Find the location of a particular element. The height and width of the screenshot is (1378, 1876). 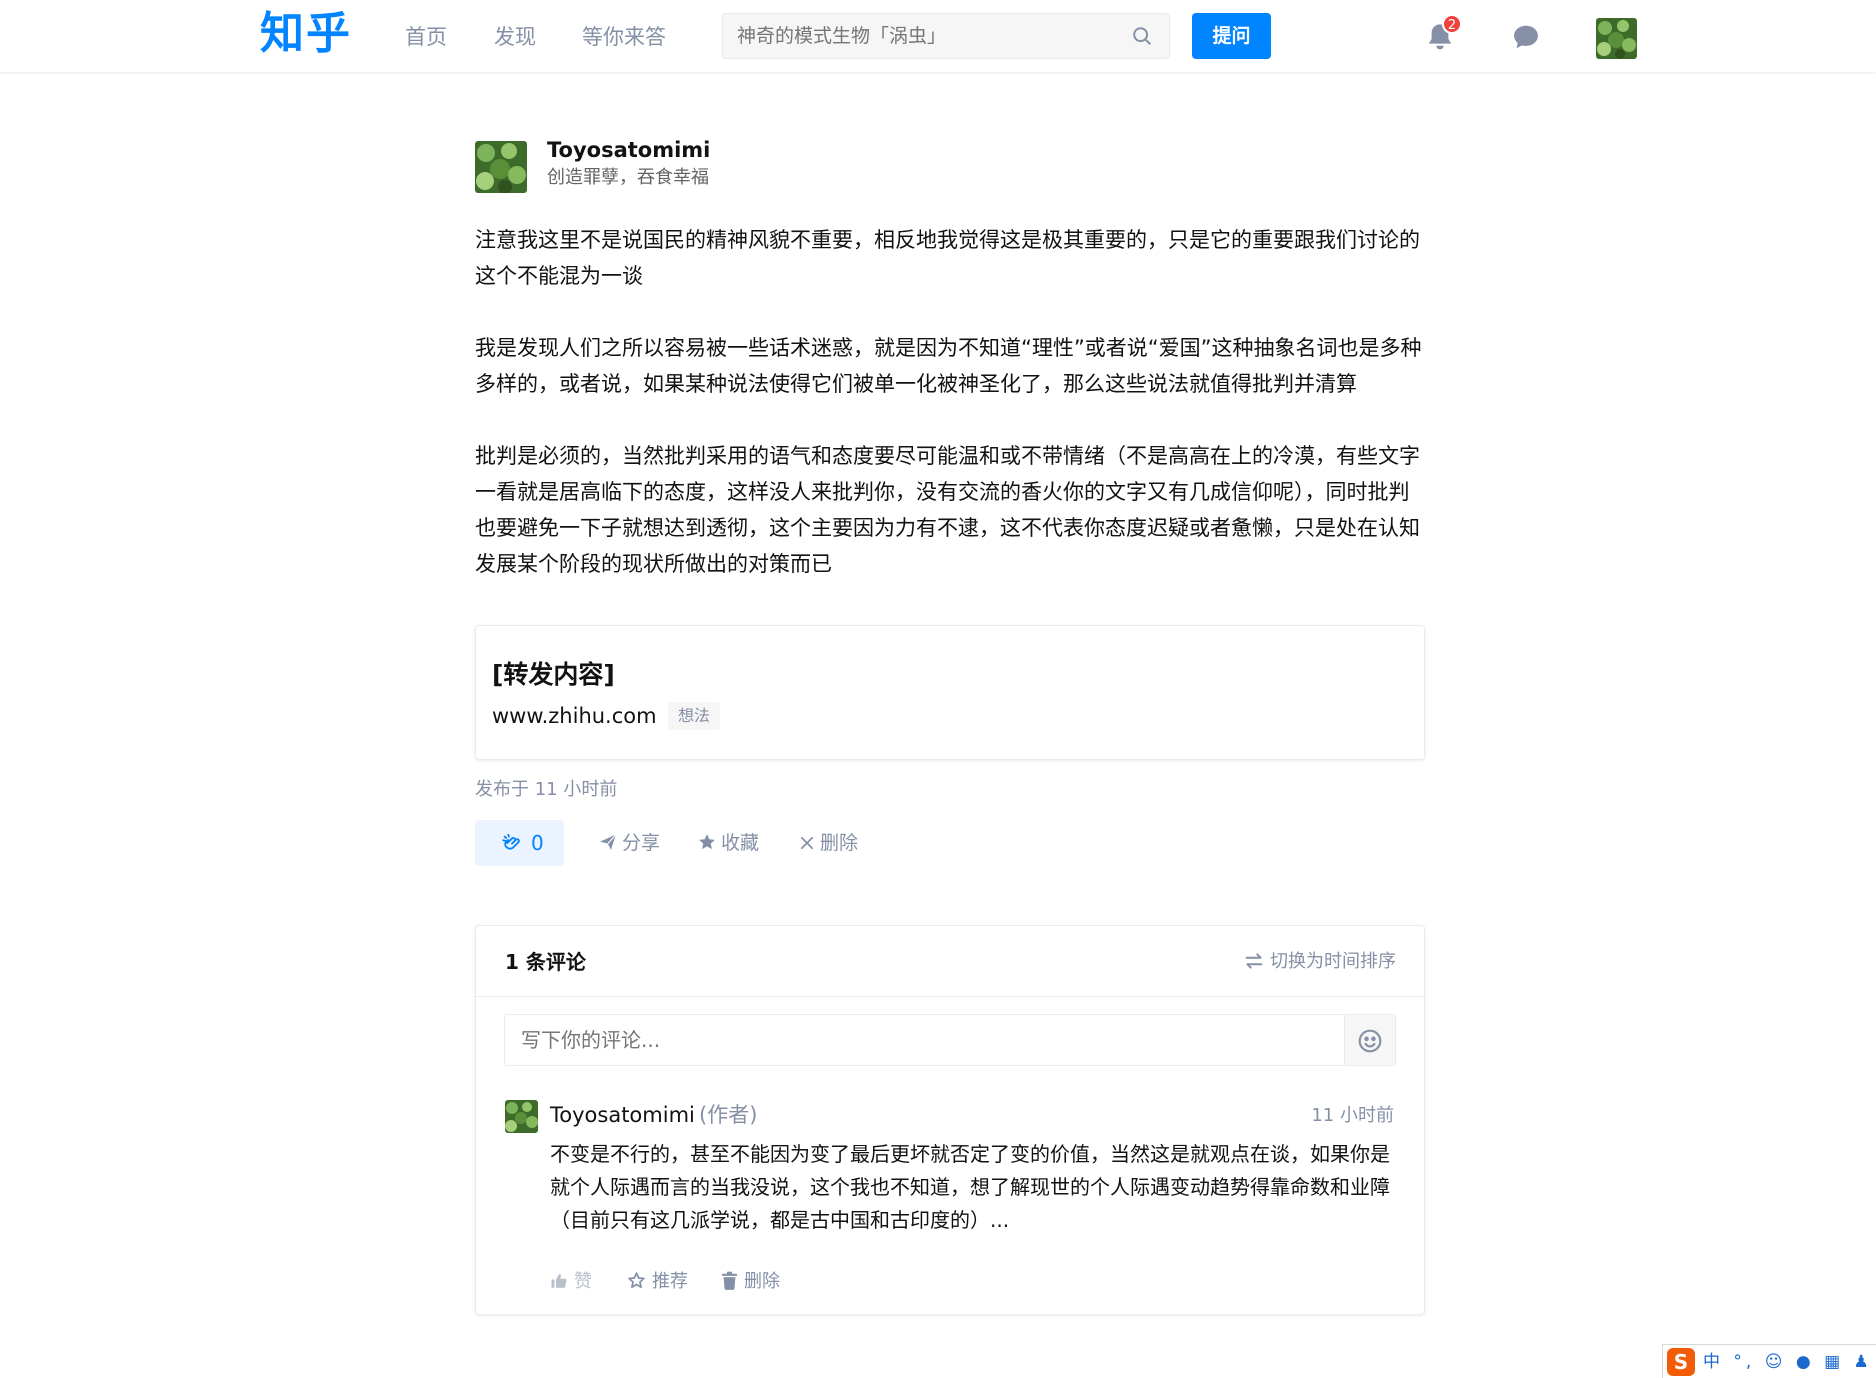

ime-logo: S is located at coordinates (1681, 1362).